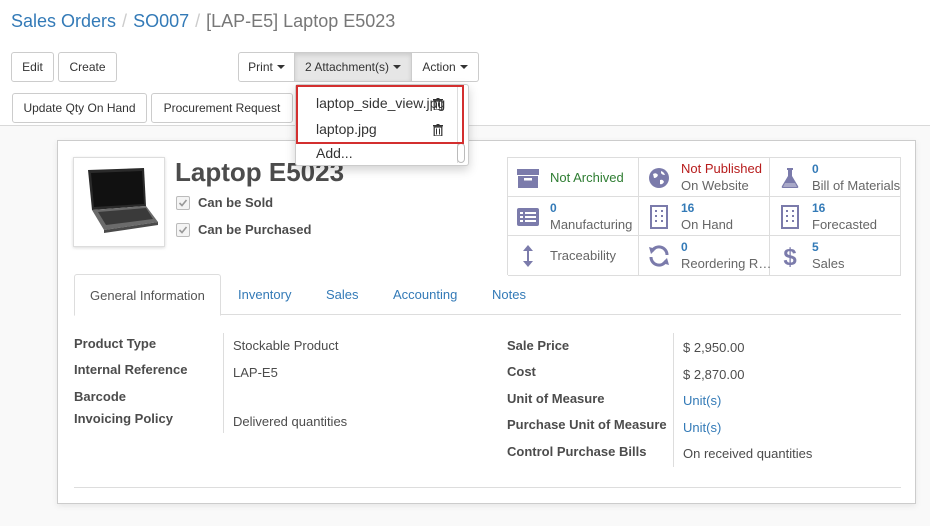 The width and height of the screenshot is (930, 526). Describe the element at coordinates (815, 247) in the screenshot. I see `sales-count: 5` at that location.